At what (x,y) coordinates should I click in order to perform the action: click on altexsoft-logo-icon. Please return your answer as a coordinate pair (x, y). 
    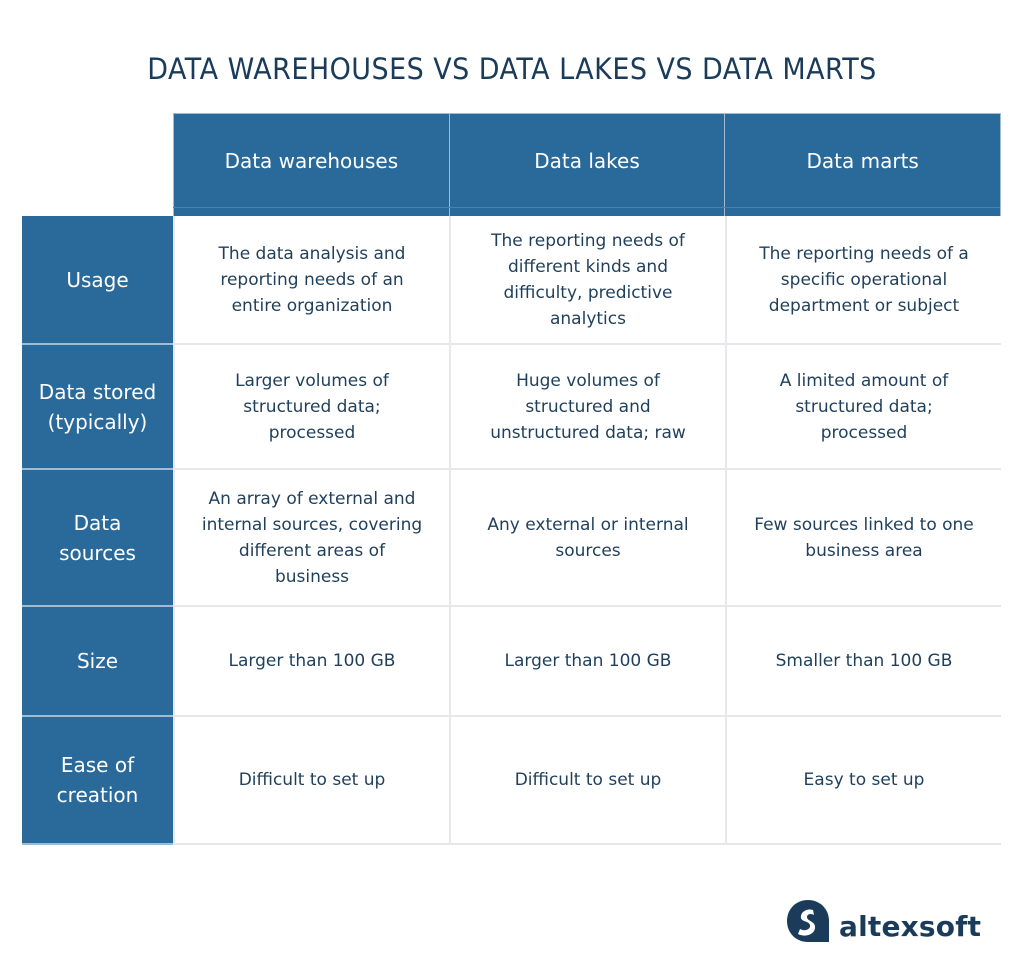
    Looking at the image, I should click on (808, 921).